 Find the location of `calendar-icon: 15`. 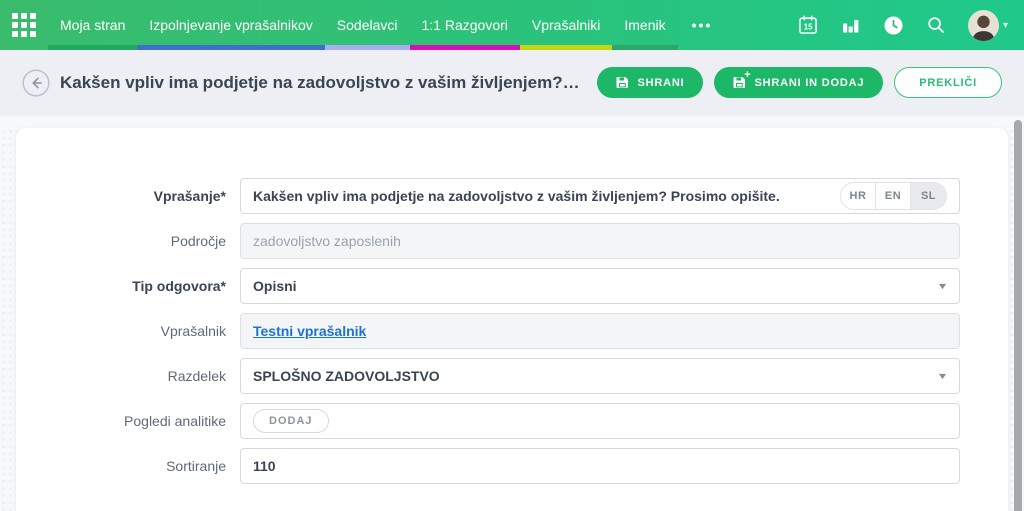

calendar-icon: 15 is located at coordinates (808, 25).